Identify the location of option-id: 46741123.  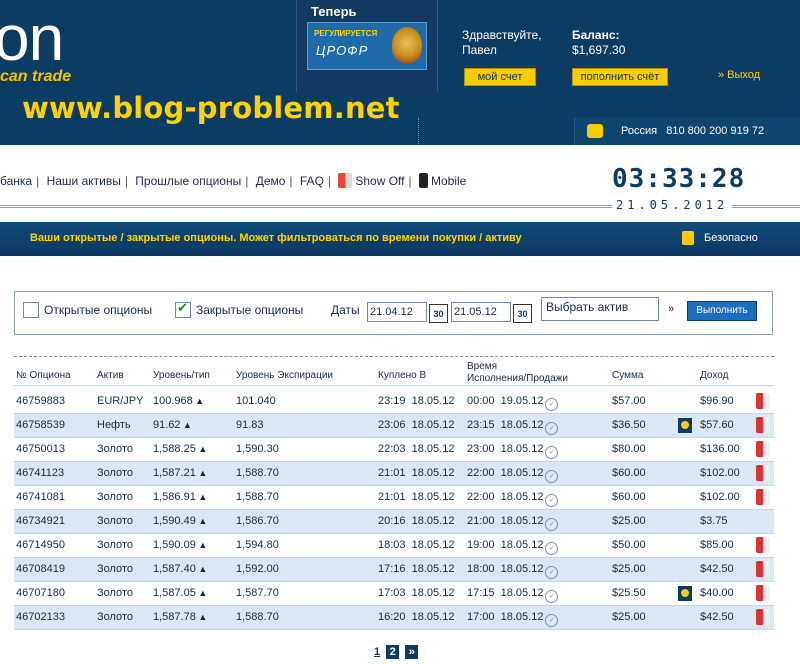
(40, 473).